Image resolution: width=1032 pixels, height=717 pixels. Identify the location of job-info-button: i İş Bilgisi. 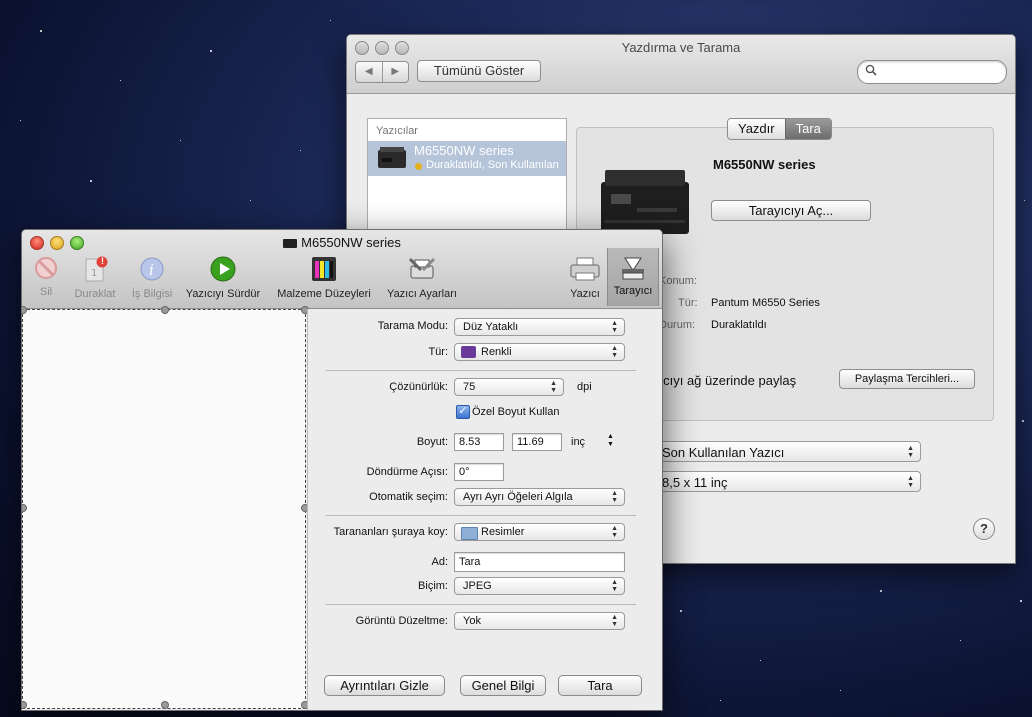
(152, 278).